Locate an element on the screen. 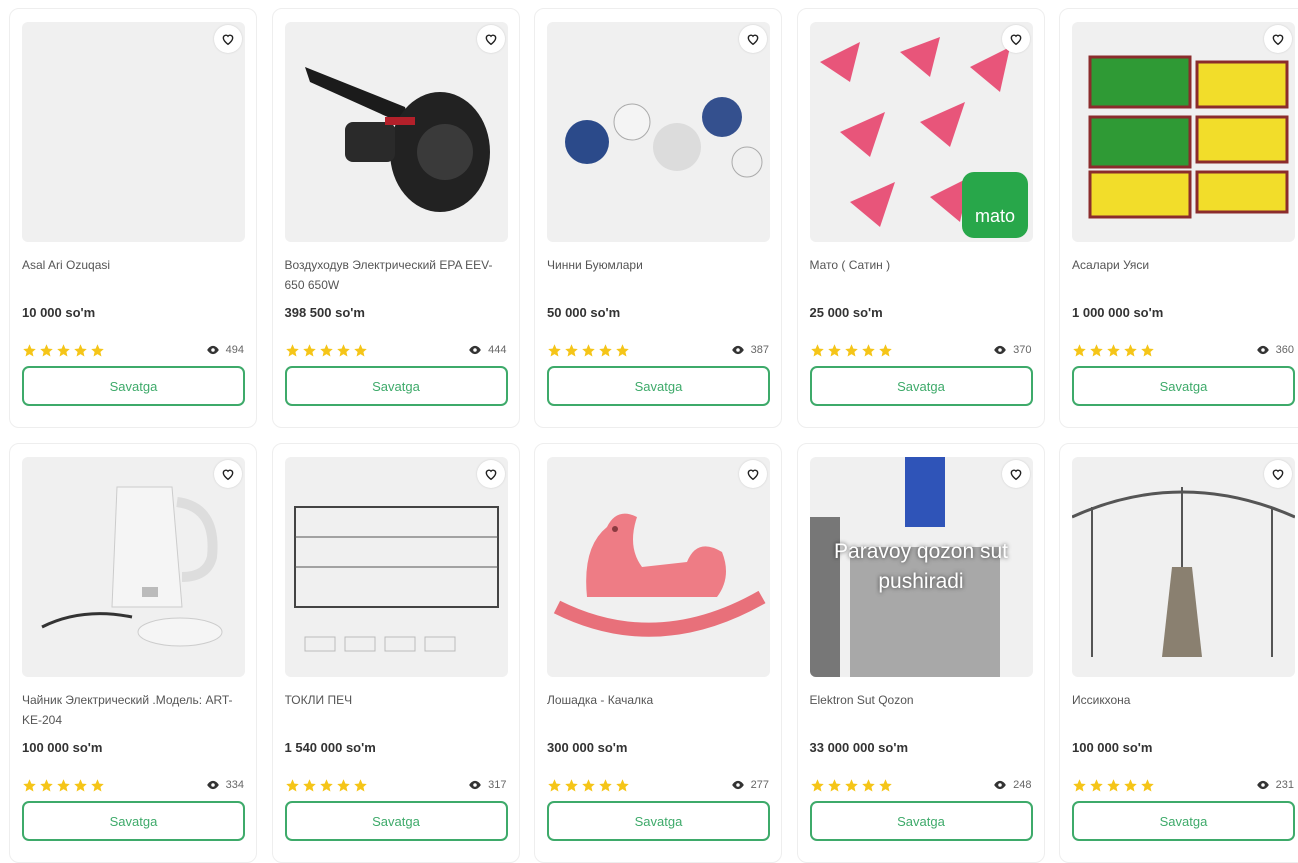 The height and width of the screenshot is (863, 1298). product-card: ТОКЛИ ПЕЧ 1 540 000 so'm 317 Savatga is located at coordinates (395, 653).